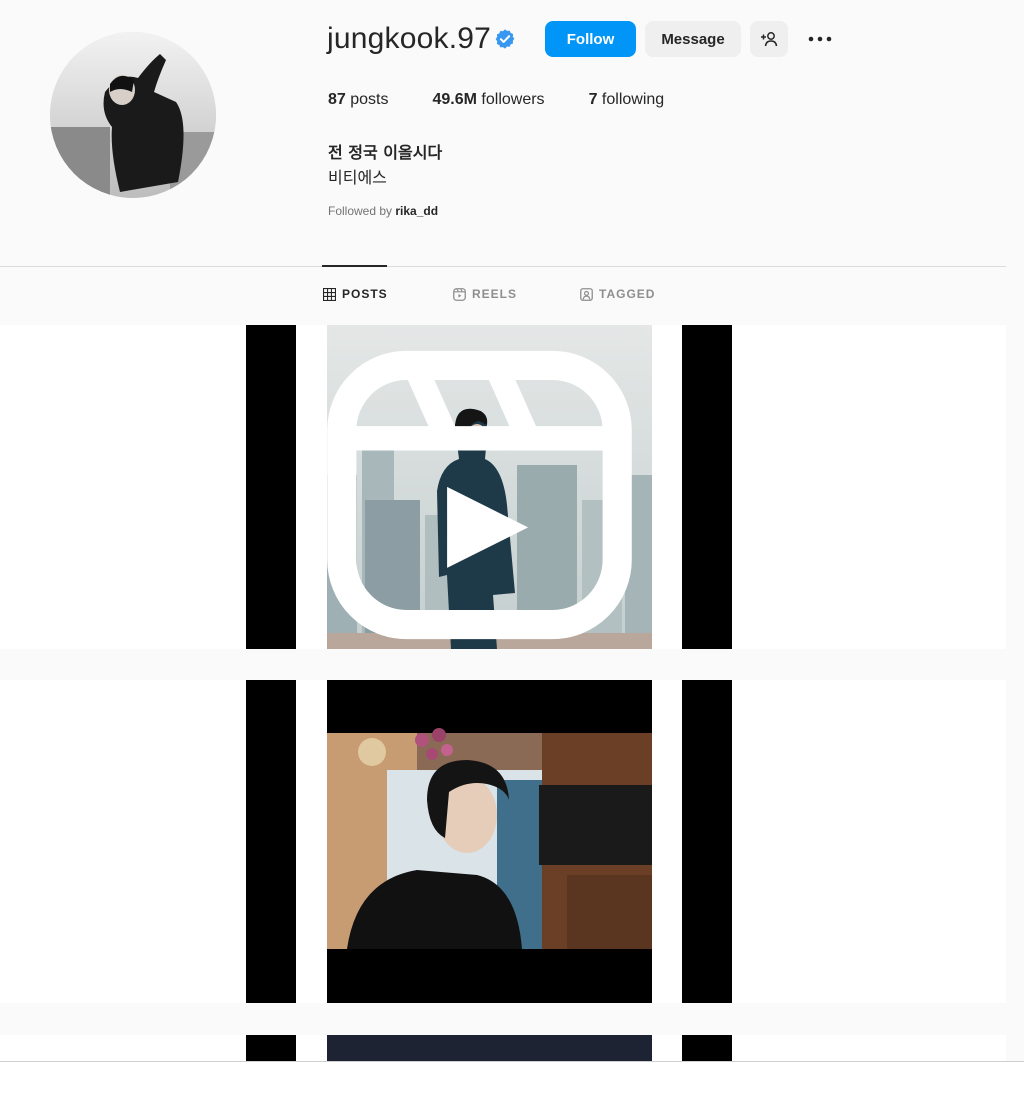  Describe the element at coordinates (337, 99) in the screenshot. I see `posts-count: 87` at that location.